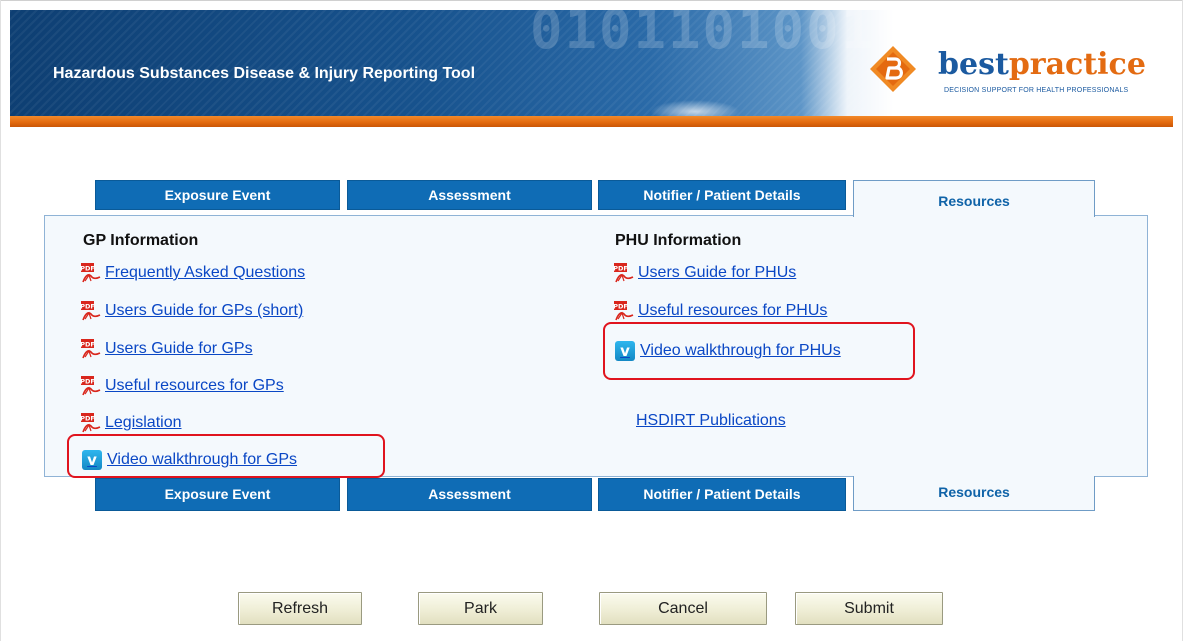  Describe the element at coordinates (205, 272) in the screenshot. I see `link-label: Frequently Asked Questions` at that location.